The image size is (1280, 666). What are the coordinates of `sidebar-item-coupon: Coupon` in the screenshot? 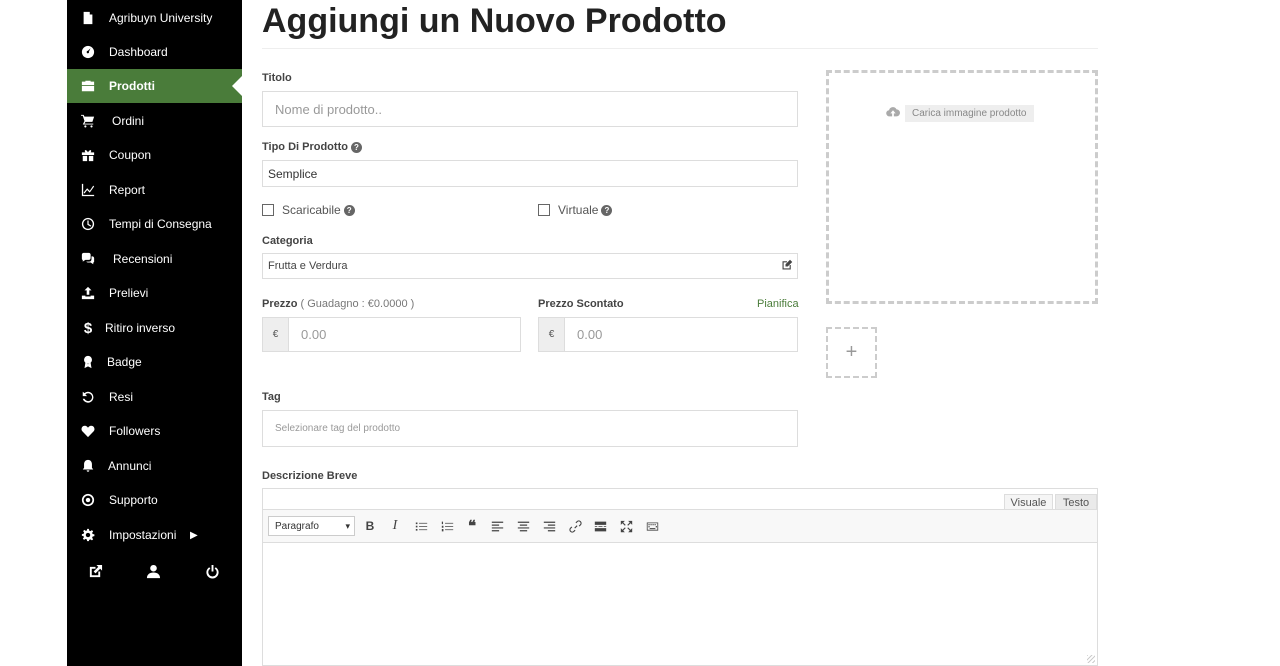 It's located at (154, 155).